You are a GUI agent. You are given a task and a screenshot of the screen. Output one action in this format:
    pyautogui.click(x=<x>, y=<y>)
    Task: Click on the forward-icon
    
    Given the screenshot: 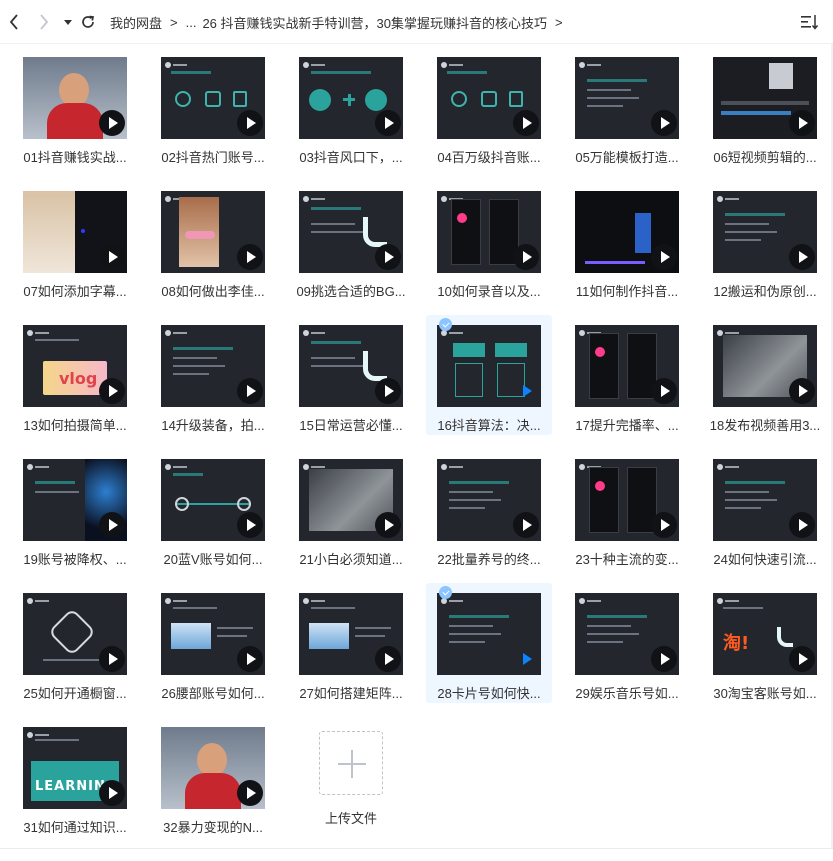 What is the action you would take?
    pyautogui.click(x=44, y=22)
    